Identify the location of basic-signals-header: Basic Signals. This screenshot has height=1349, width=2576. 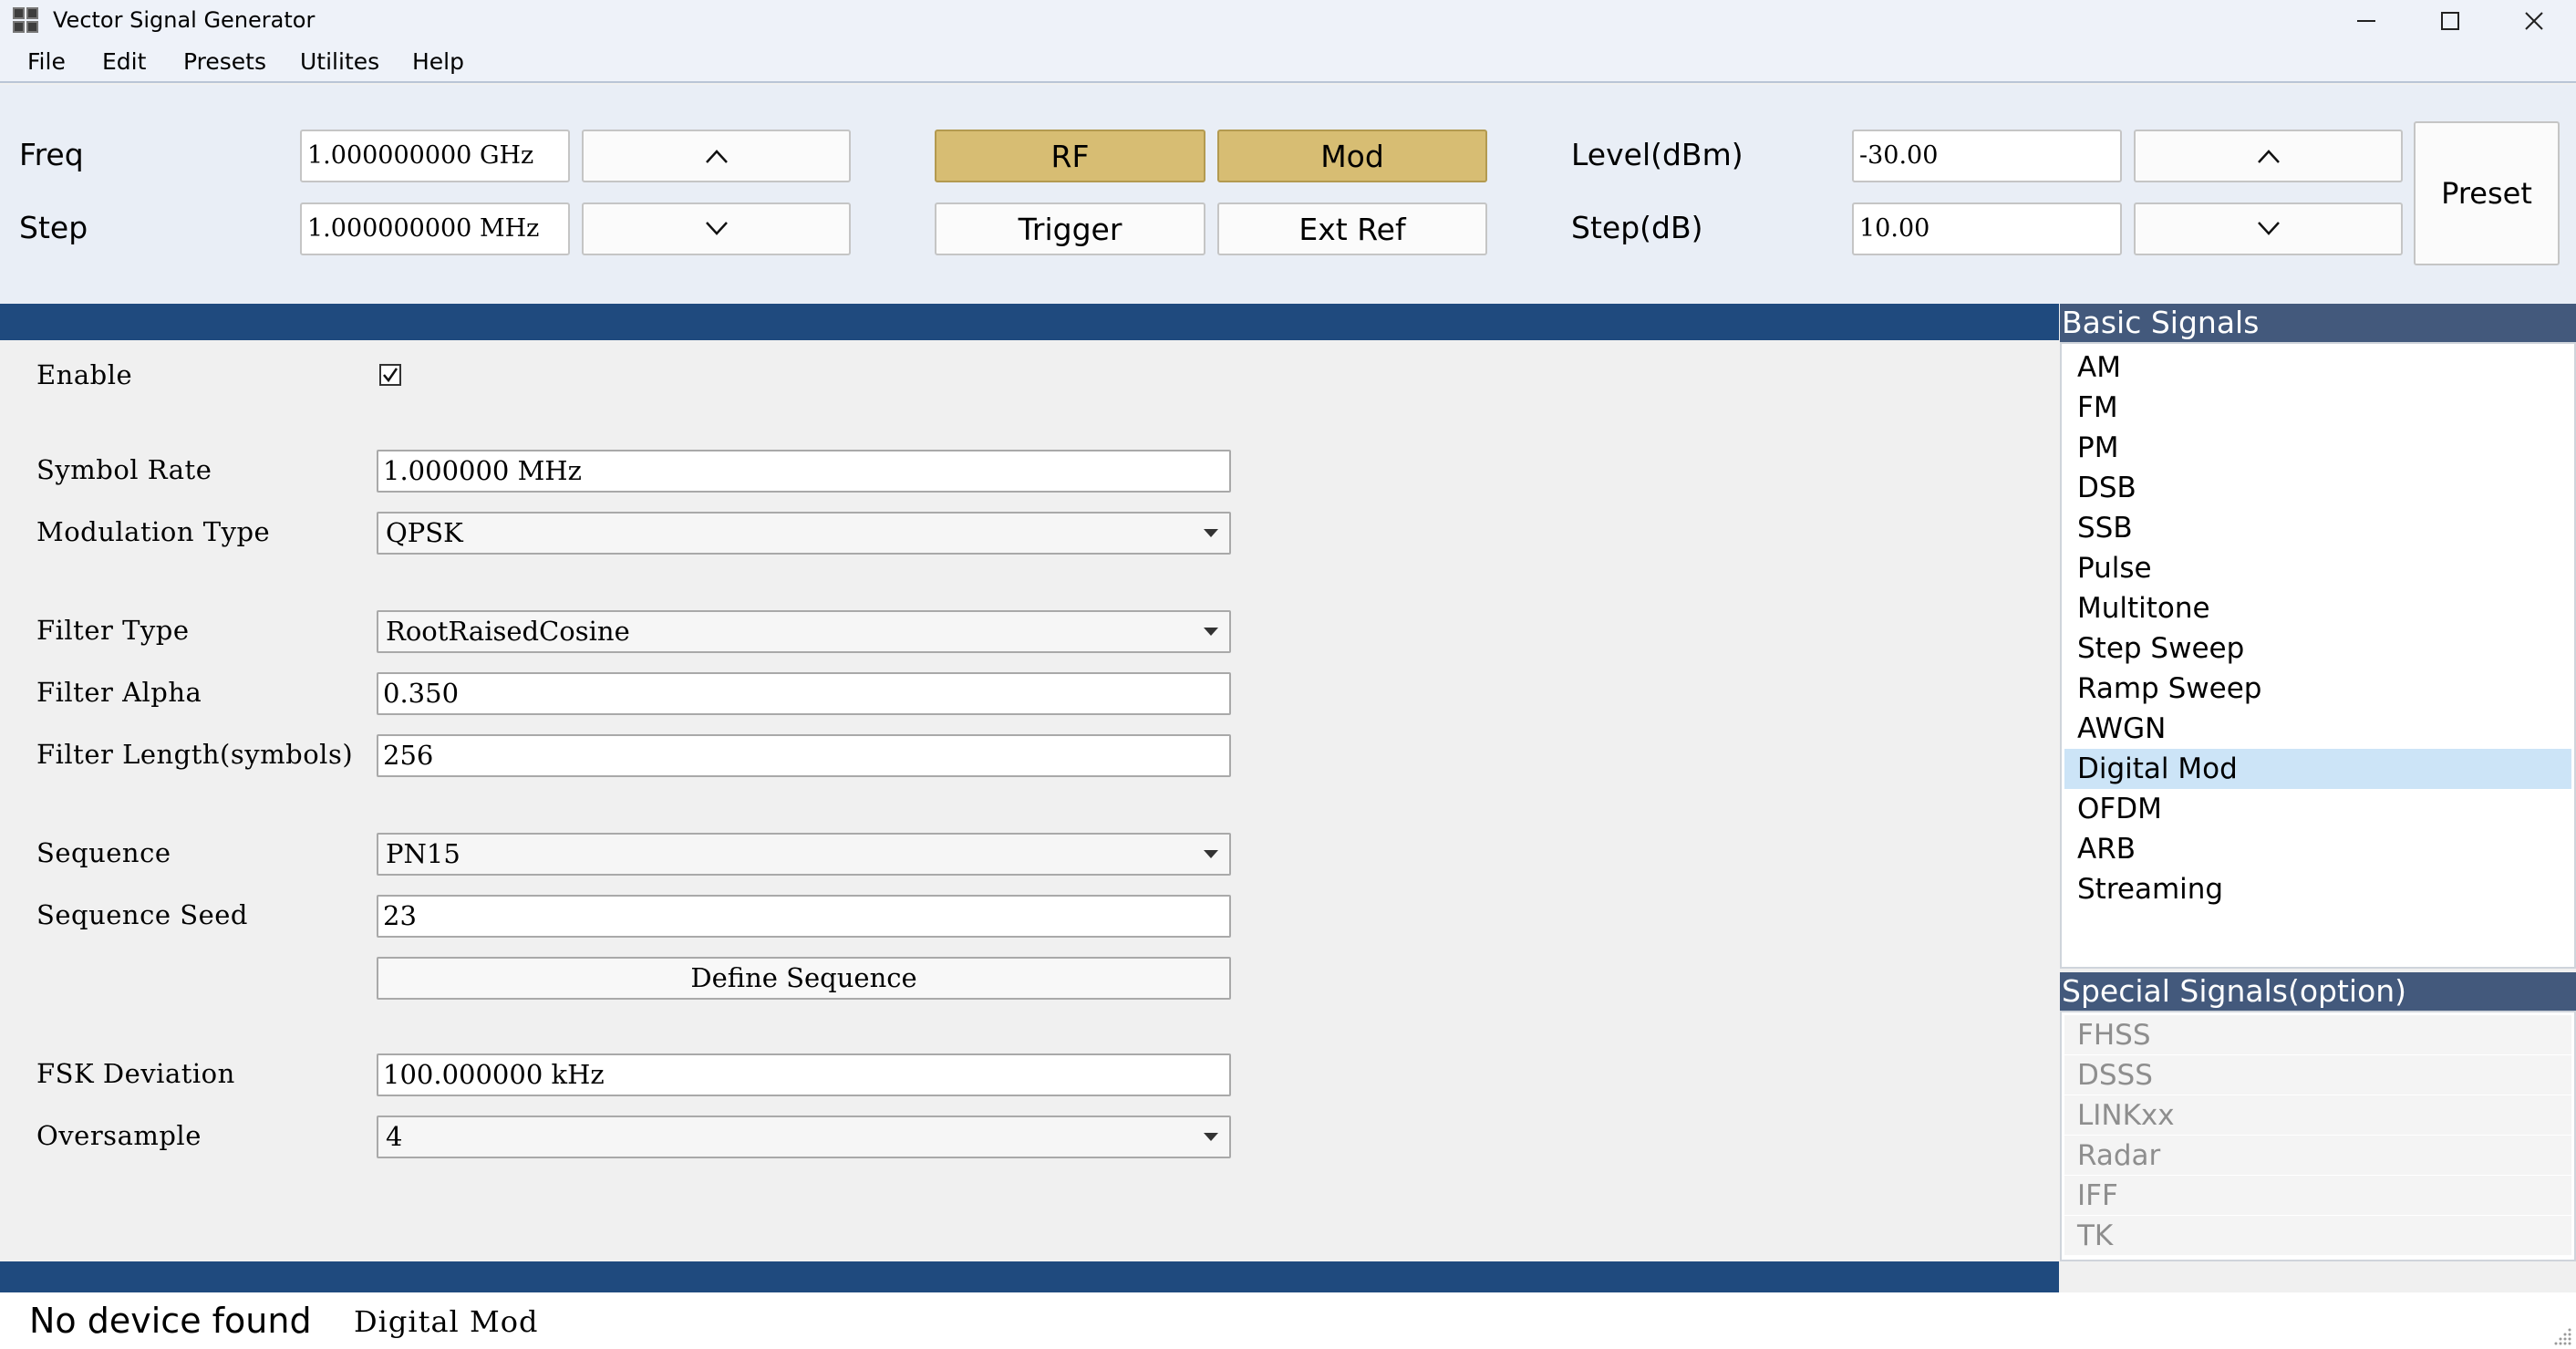
(2318, 323).